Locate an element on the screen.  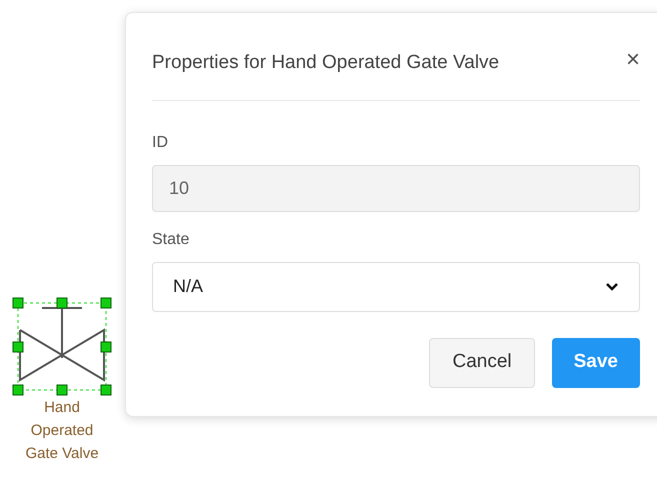
dialog-title: Properties for Hand Operated Gate Valve is located at coordinates (326, 63).